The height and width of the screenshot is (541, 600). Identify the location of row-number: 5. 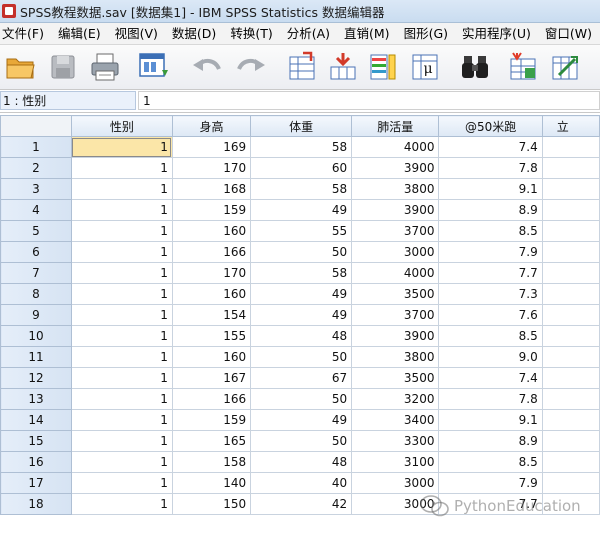
(36, 231).